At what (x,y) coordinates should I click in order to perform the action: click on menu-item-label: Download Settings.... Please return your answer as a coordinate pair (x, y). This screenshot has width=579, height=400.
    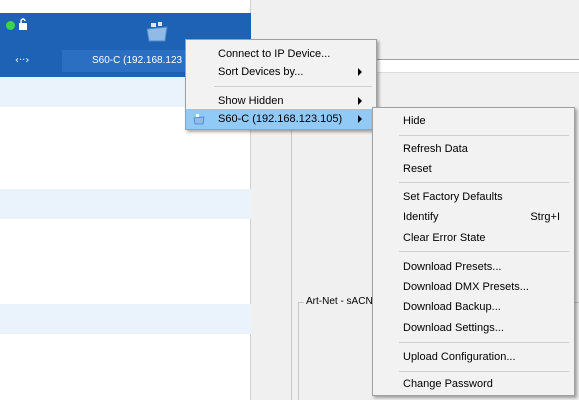
    Looking at the image, I should click on (453, 328).